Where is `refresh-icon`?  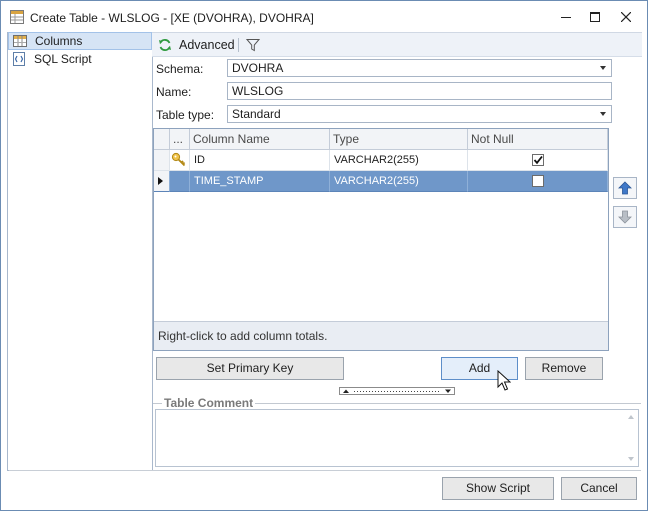
refresh-icon is located at coordinates (165, 45).